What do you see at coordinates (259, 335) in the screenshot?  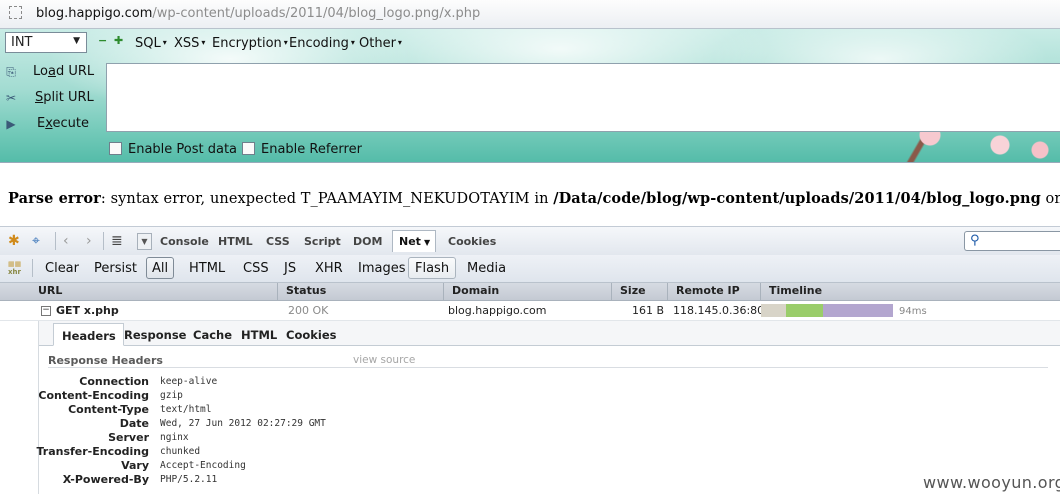 I see `detail-tab-html: HTML` at bounding box center [259, 335].